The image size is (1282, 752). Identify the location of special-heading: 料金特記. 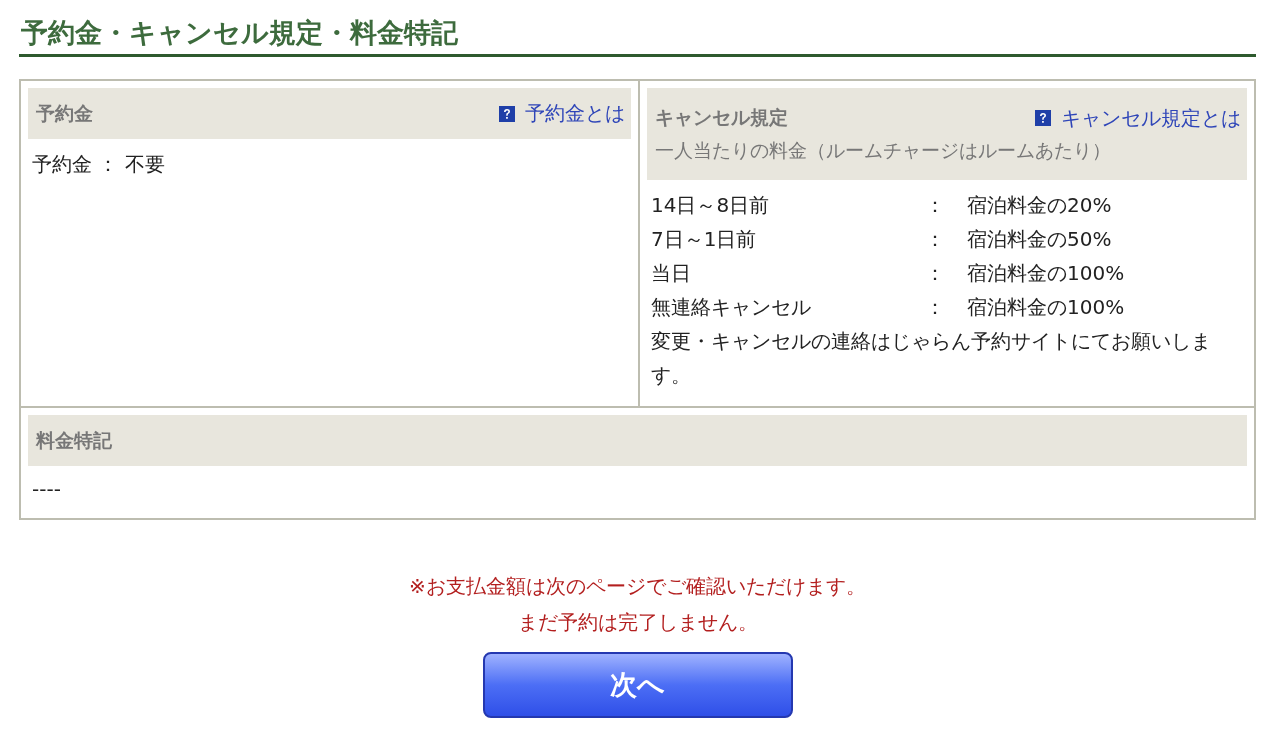
(74, 440).